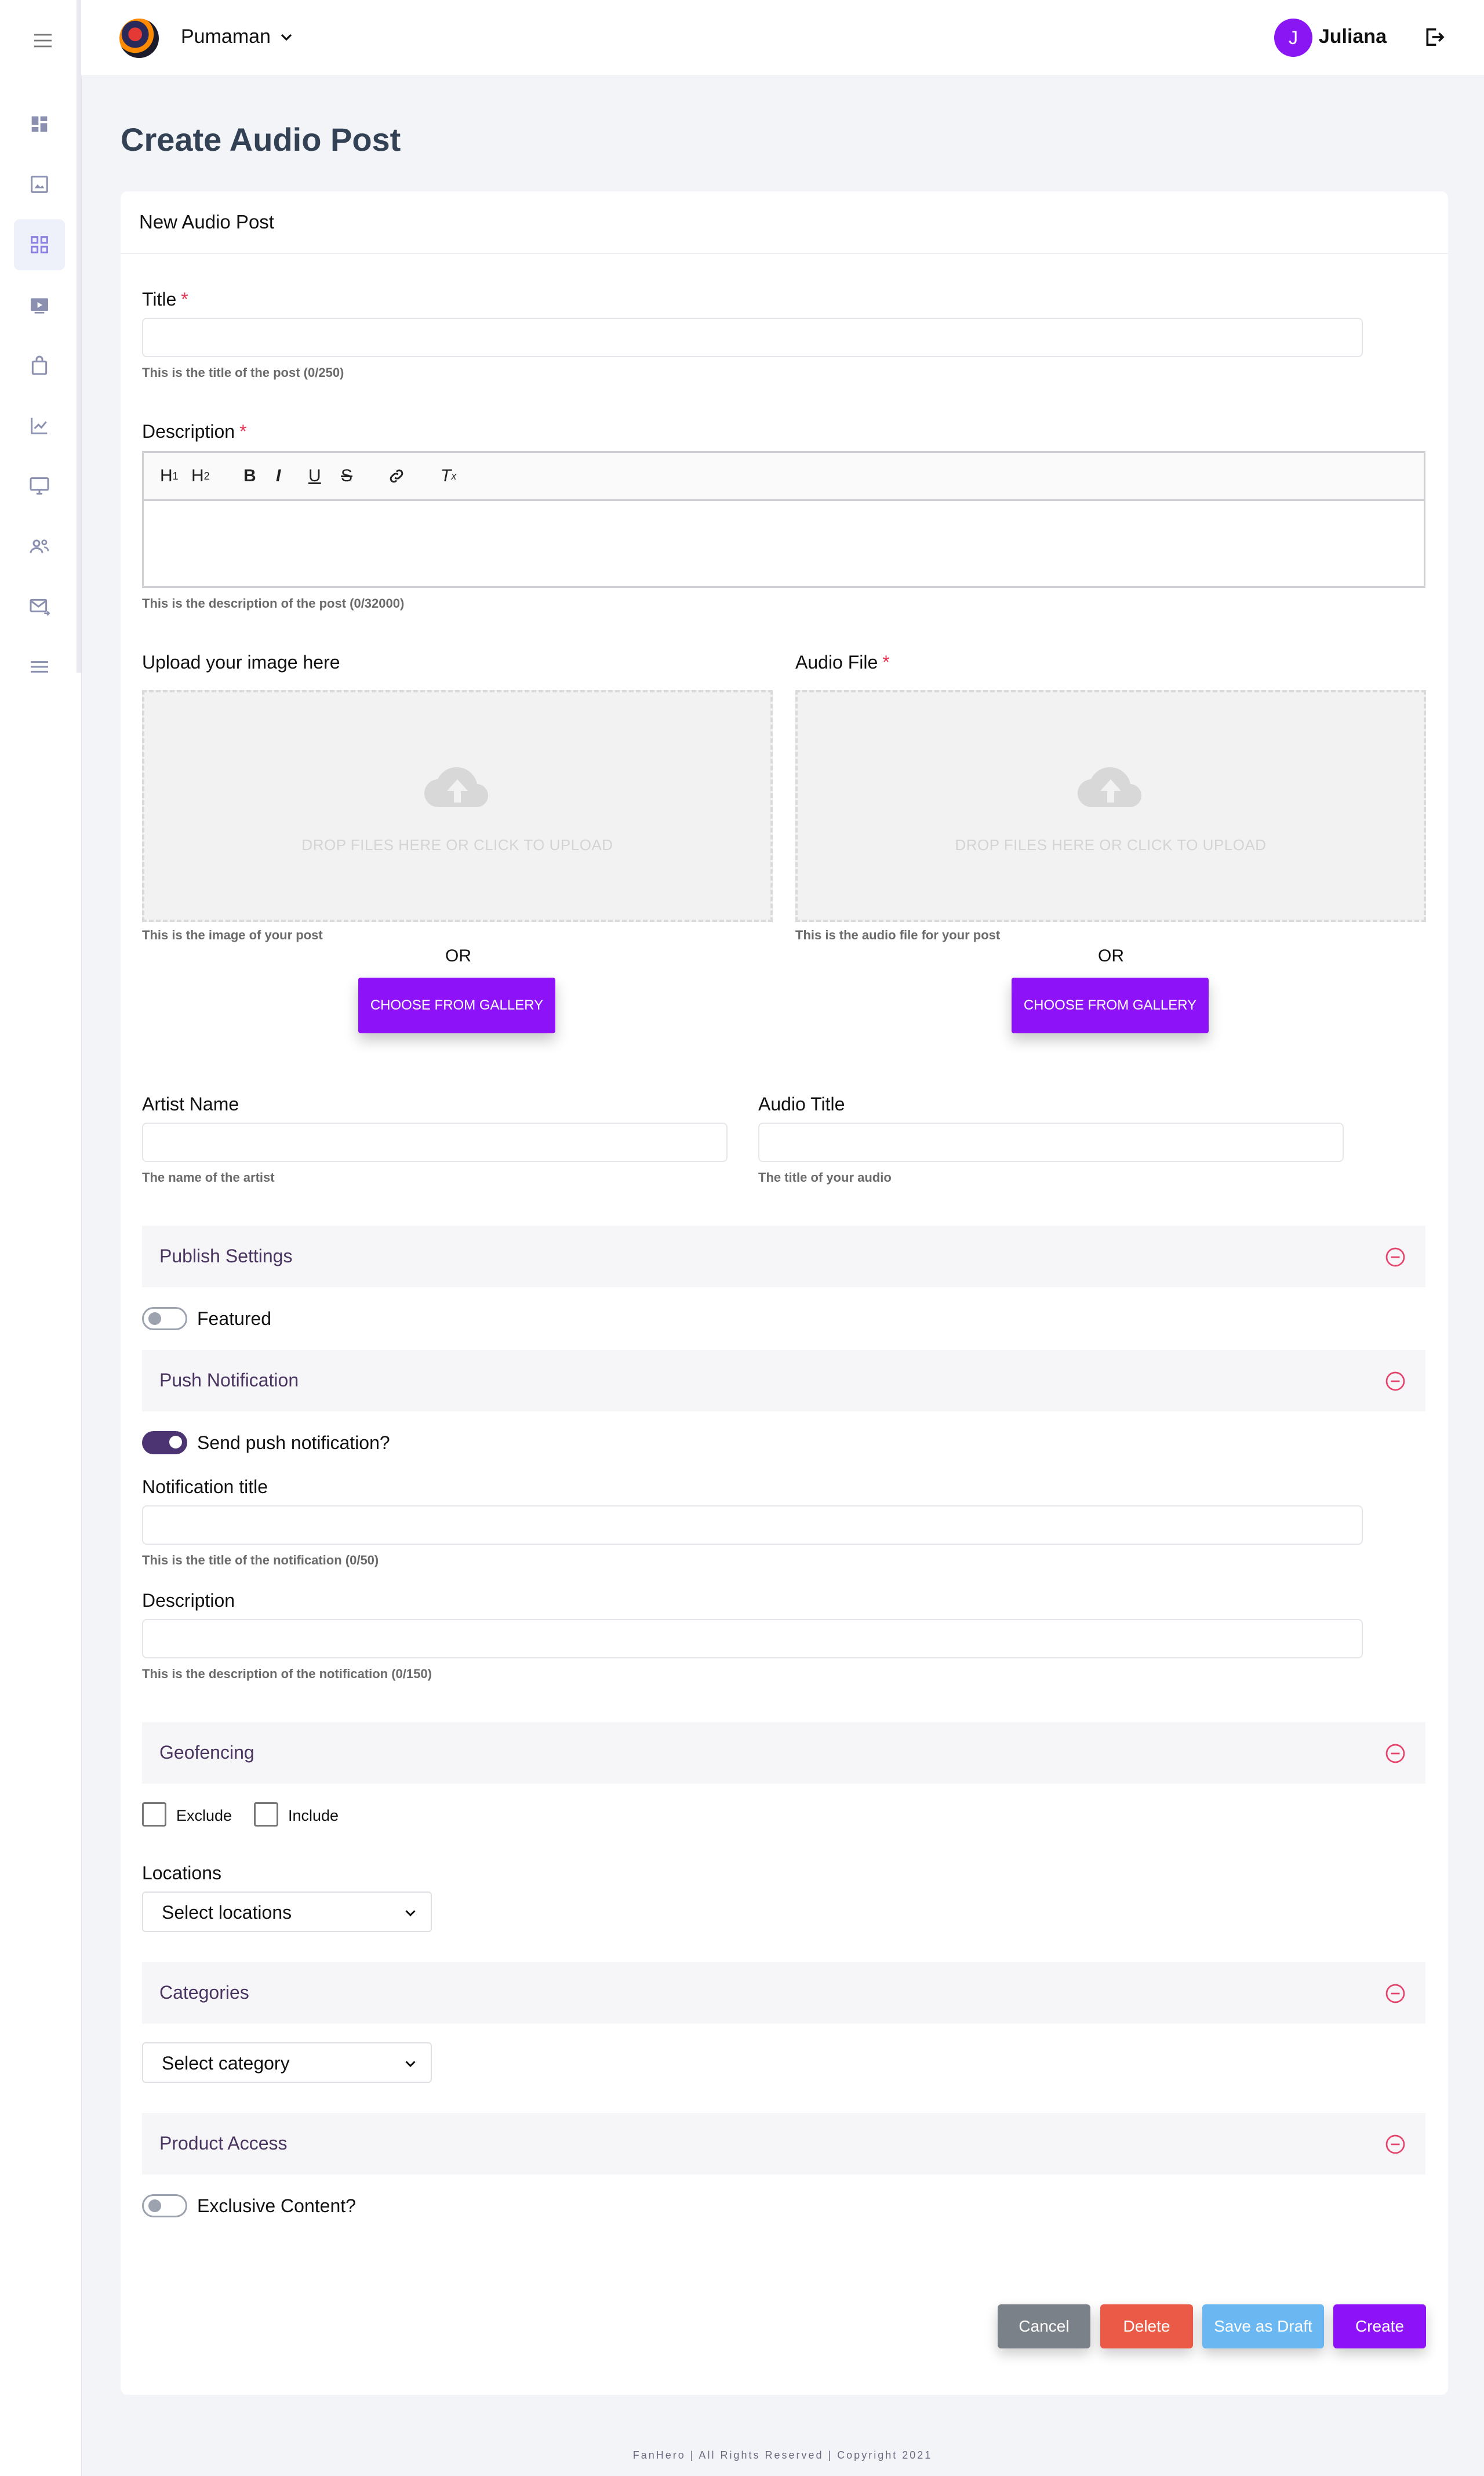 Image resolution: width=1484 pixels, height=2476 pixels. What do you see at coordinates (801, 1104) in the screenshot?
I see `audio-title-label: Audio Title` at bounding box center [801, 1104].